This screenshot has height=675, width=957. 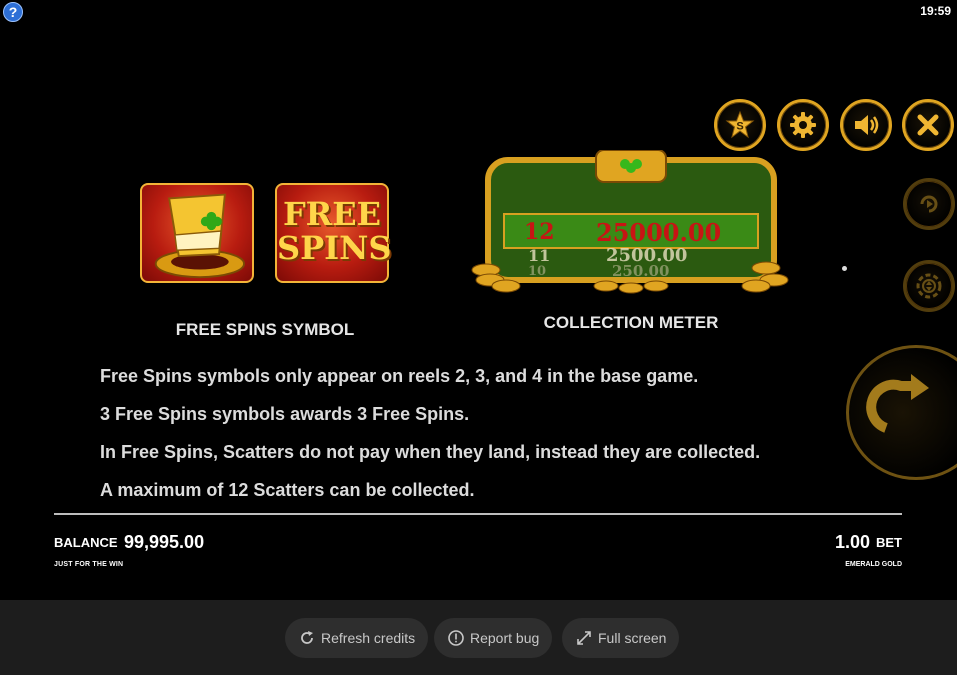 I want to click on sound-button, so click(x=866, y=125).